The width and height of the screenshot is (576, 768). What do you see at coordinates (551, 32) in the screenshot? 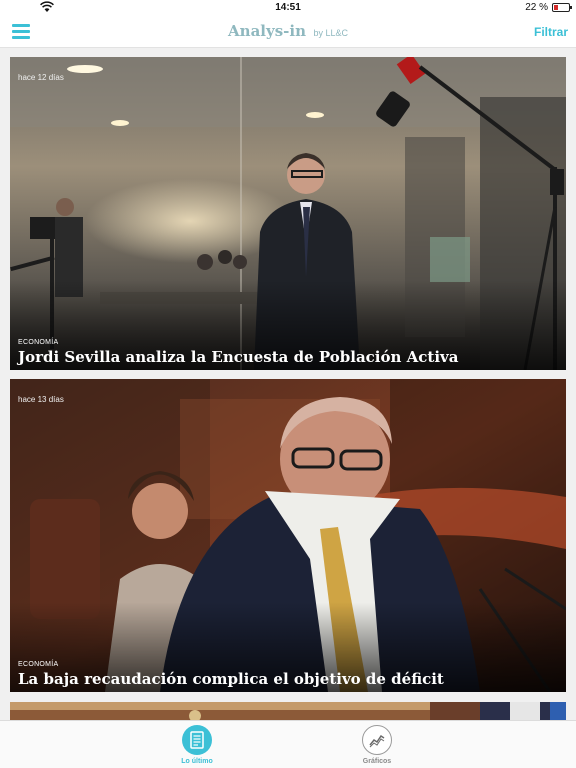
I see `filter-button: Filtrar` at bounding box center [551, 32].